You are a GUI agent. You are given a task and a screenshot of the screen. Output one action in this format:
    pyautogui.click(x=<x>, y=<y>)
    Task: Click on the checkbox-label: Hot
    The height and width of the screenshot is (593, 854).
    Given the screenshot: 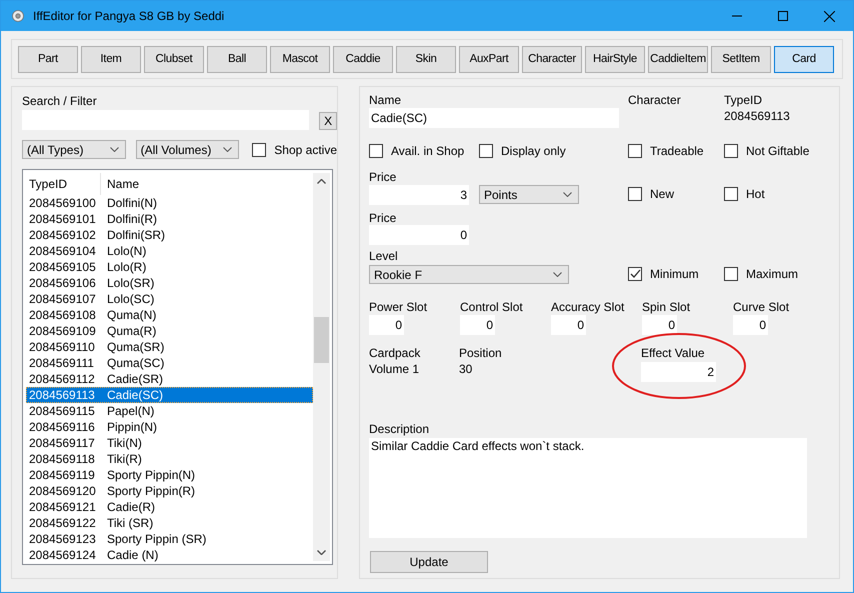 What is the action you would take?
    pyautogui.click(x=755, y=194)
    